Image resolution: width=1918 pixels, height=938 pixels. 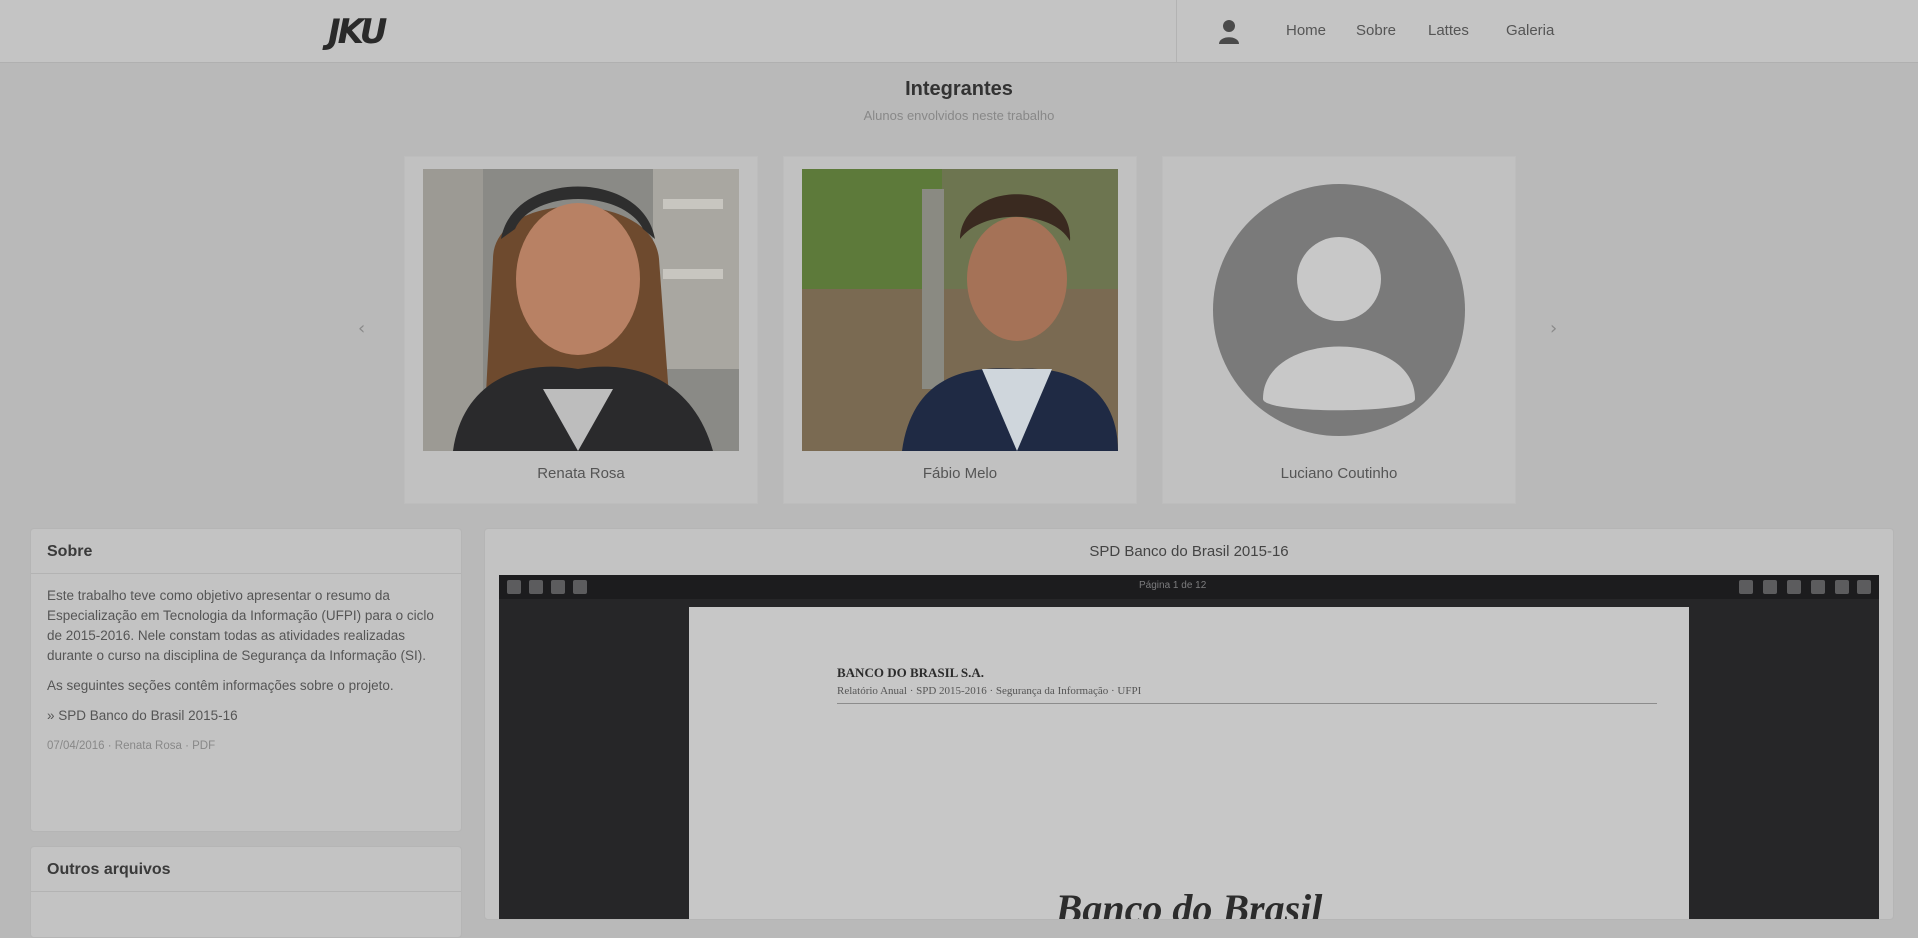 What do you see at coordinates (1189, 551) in the screenshot?
I see `document-title: SPD Banco do Brasil 2015-16` at bounding box center [1189, 551].